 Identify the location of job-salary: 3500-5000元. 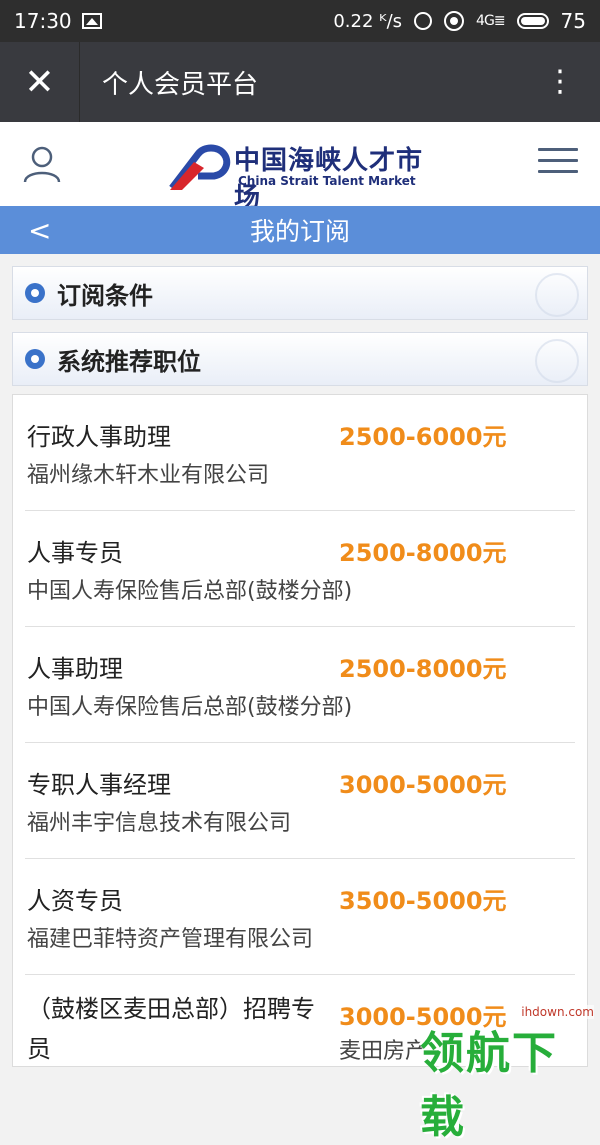
(423, 901).